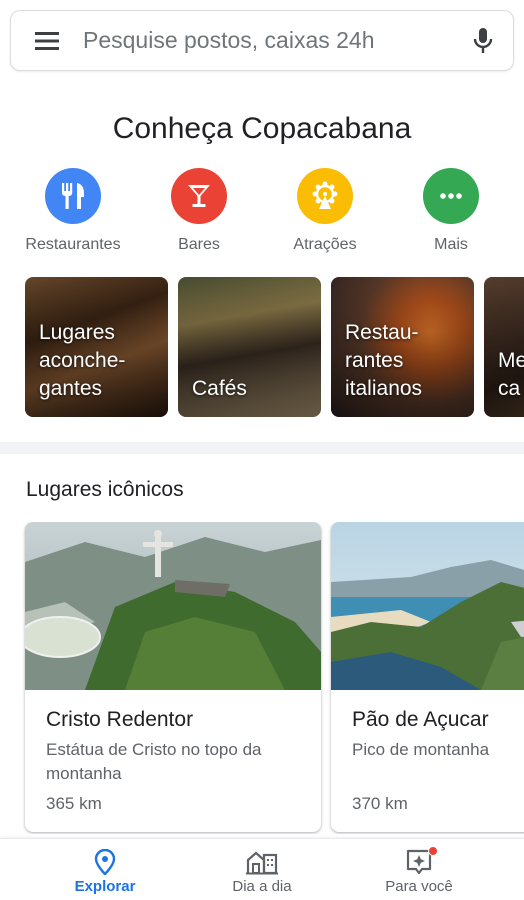 The image size is (524, 900). I want to click on nav-dia-a-dia: Dia a dia, so click(262, 869).